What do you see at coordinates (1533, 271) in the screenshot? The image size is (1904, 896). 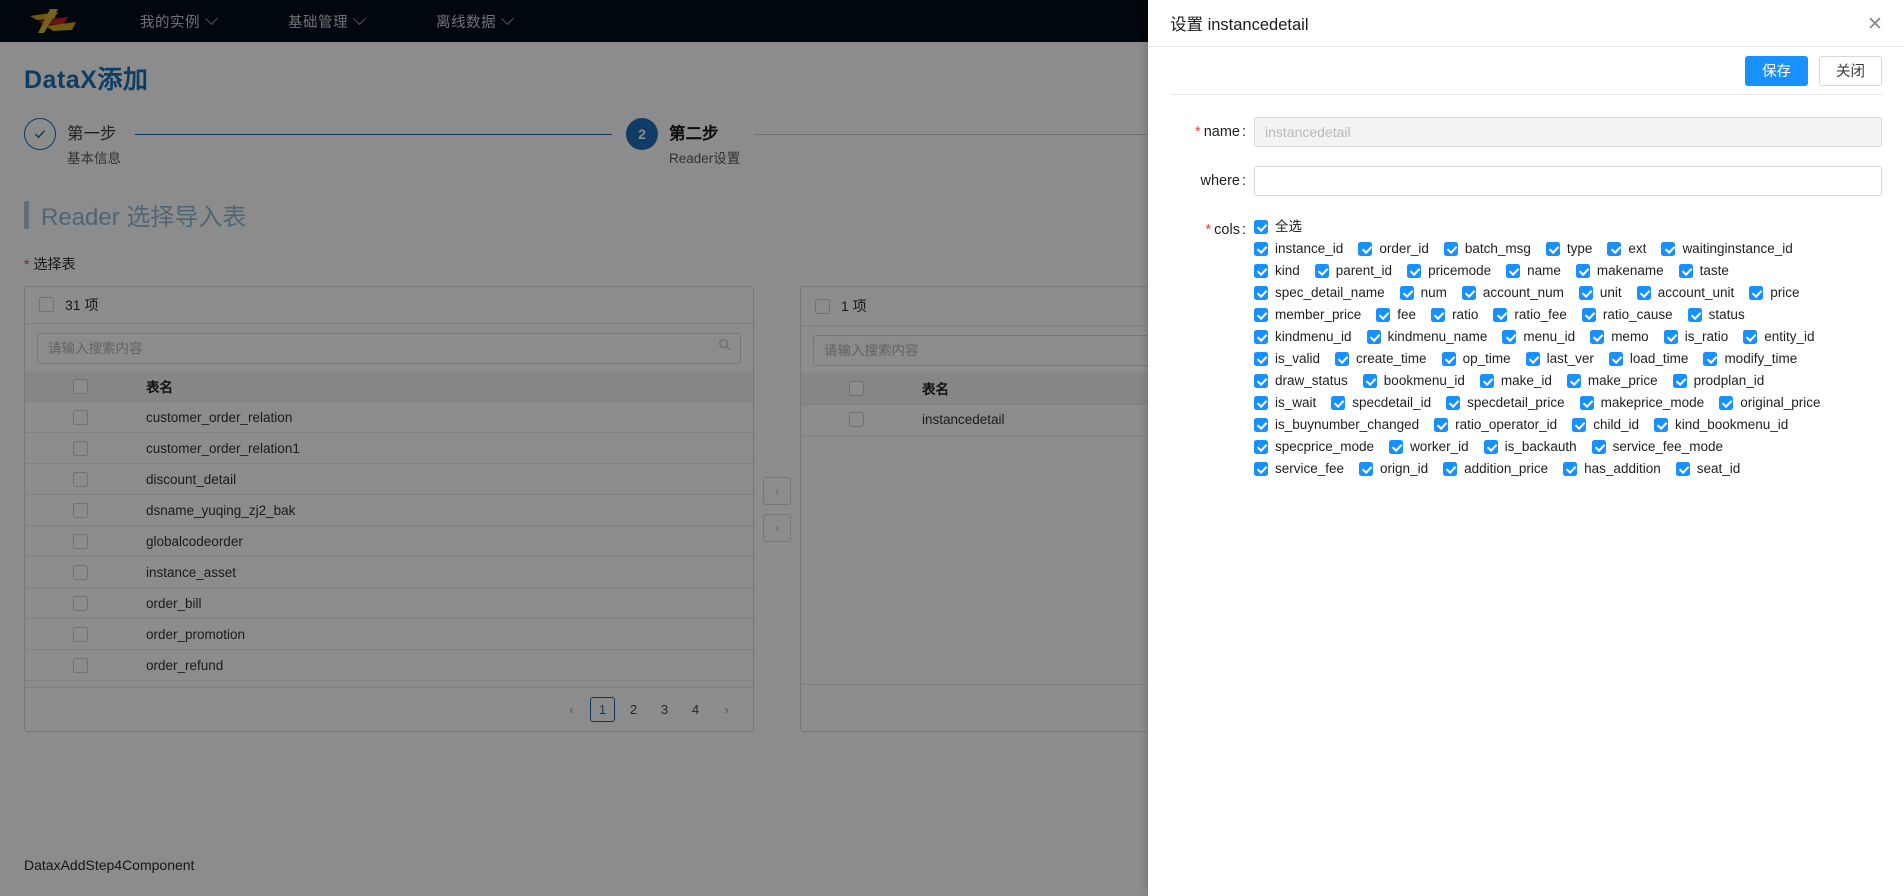 I see `cols-checkbox-item-name: name` at bounding box center [1533, 271].